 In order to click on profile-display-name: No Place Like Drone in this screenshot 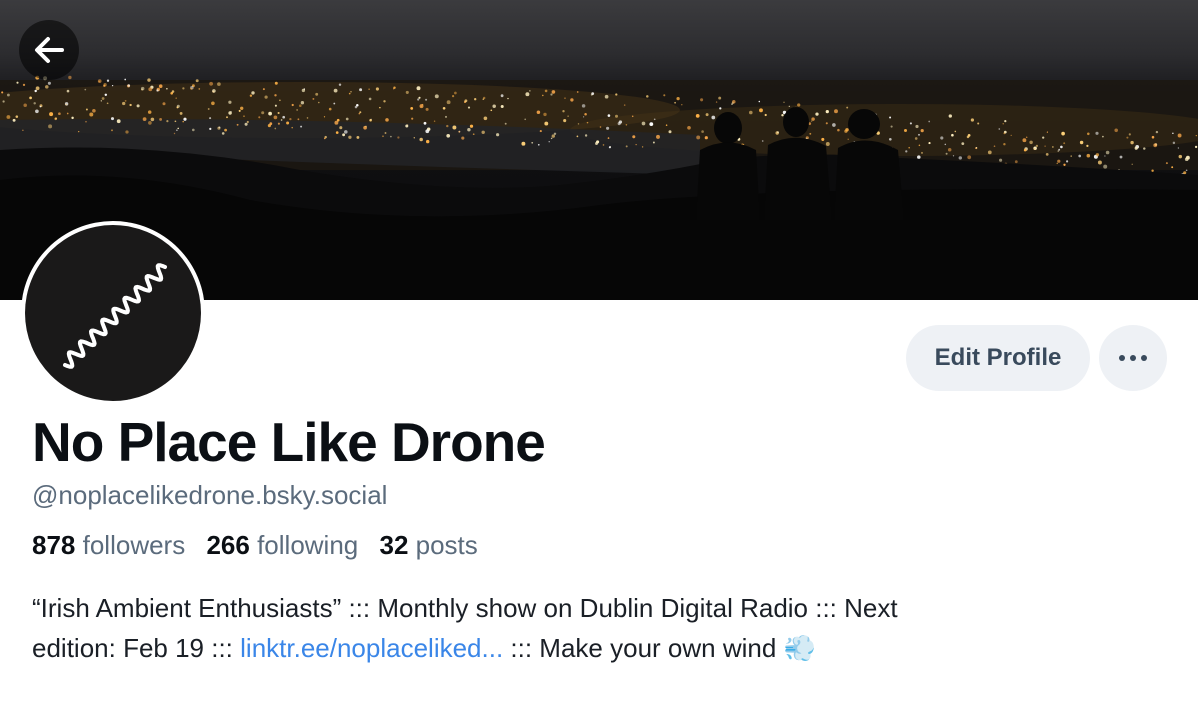, I will do `click(289, 442)`.